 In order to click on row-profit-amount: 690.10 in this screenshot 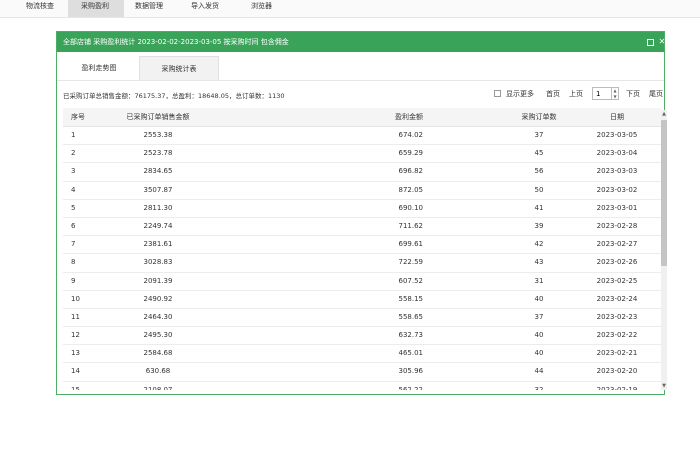, I will do `click(411, 207)`.